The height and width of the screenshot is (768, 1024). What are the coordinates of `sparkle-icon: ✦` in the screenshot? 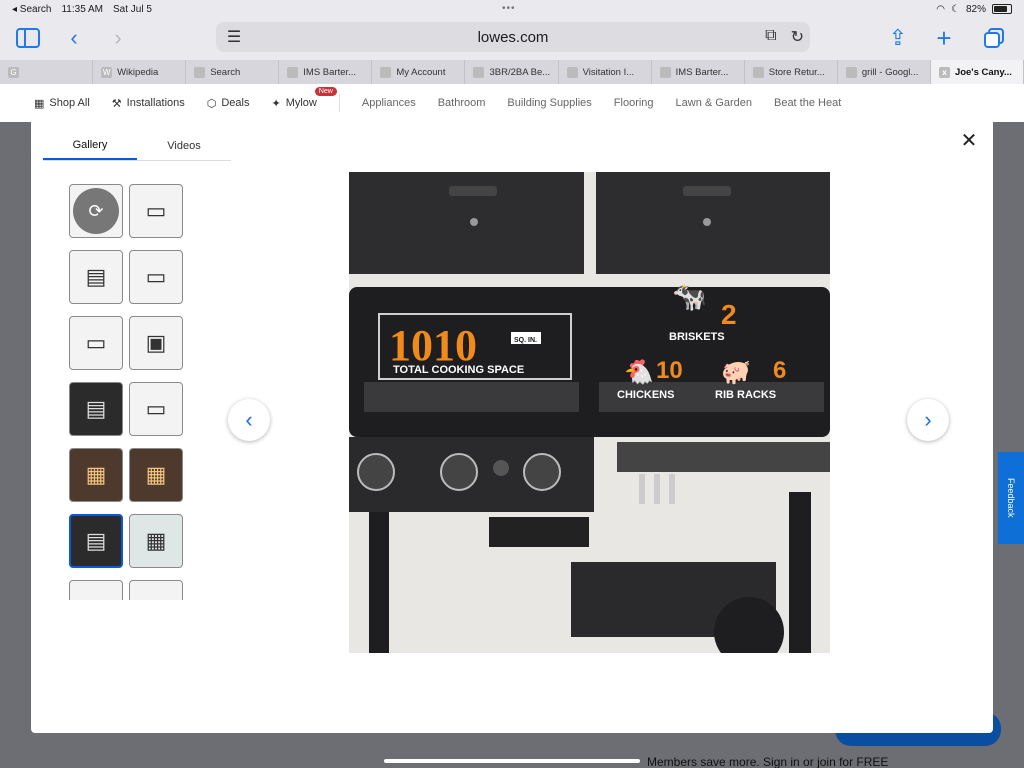 It's located at (276, 103).